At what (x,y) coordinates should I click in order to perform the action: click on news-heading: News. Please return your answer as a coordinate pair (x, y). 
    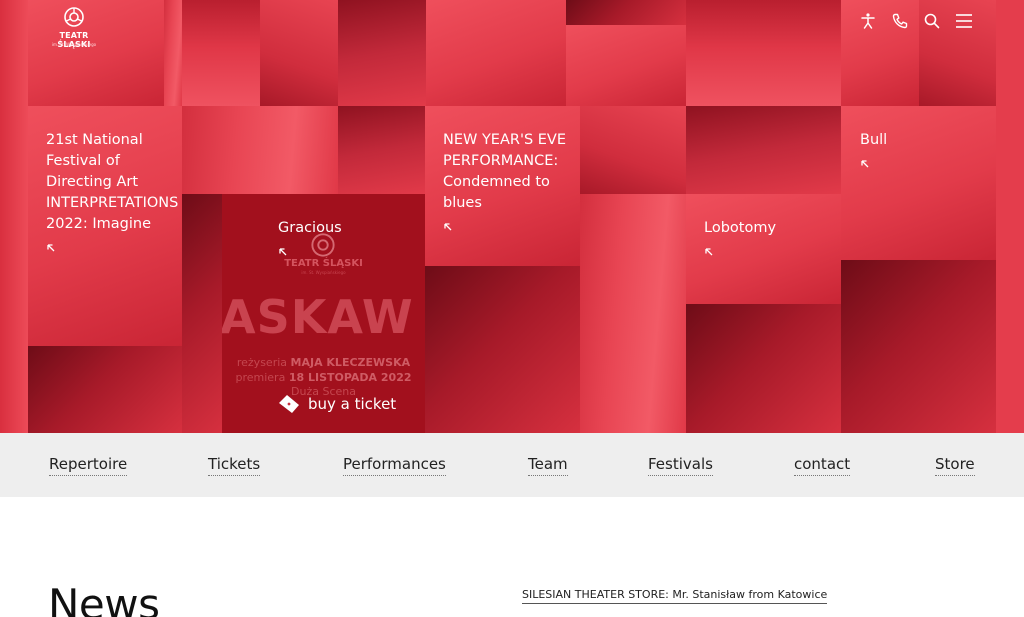
    Looking at the image, I should click on (104, 598).